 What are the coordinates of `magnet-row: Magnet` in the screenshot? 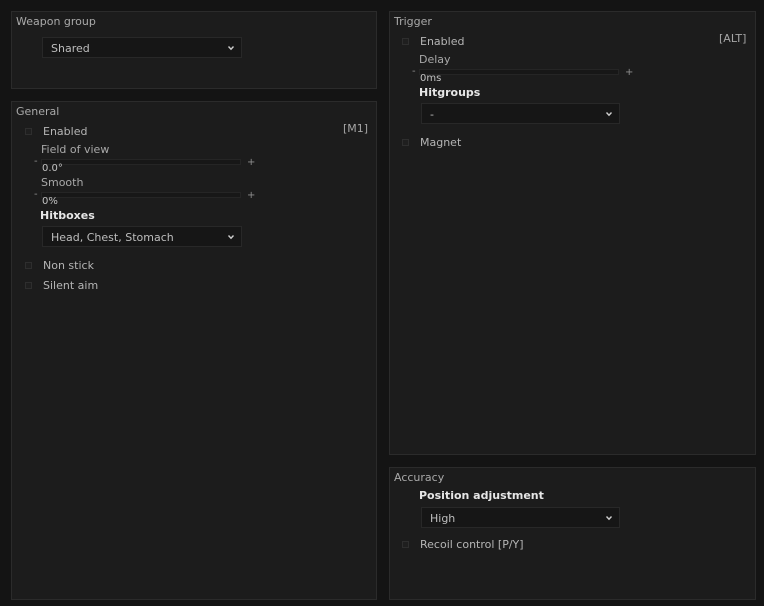 It's located at (431, 142).